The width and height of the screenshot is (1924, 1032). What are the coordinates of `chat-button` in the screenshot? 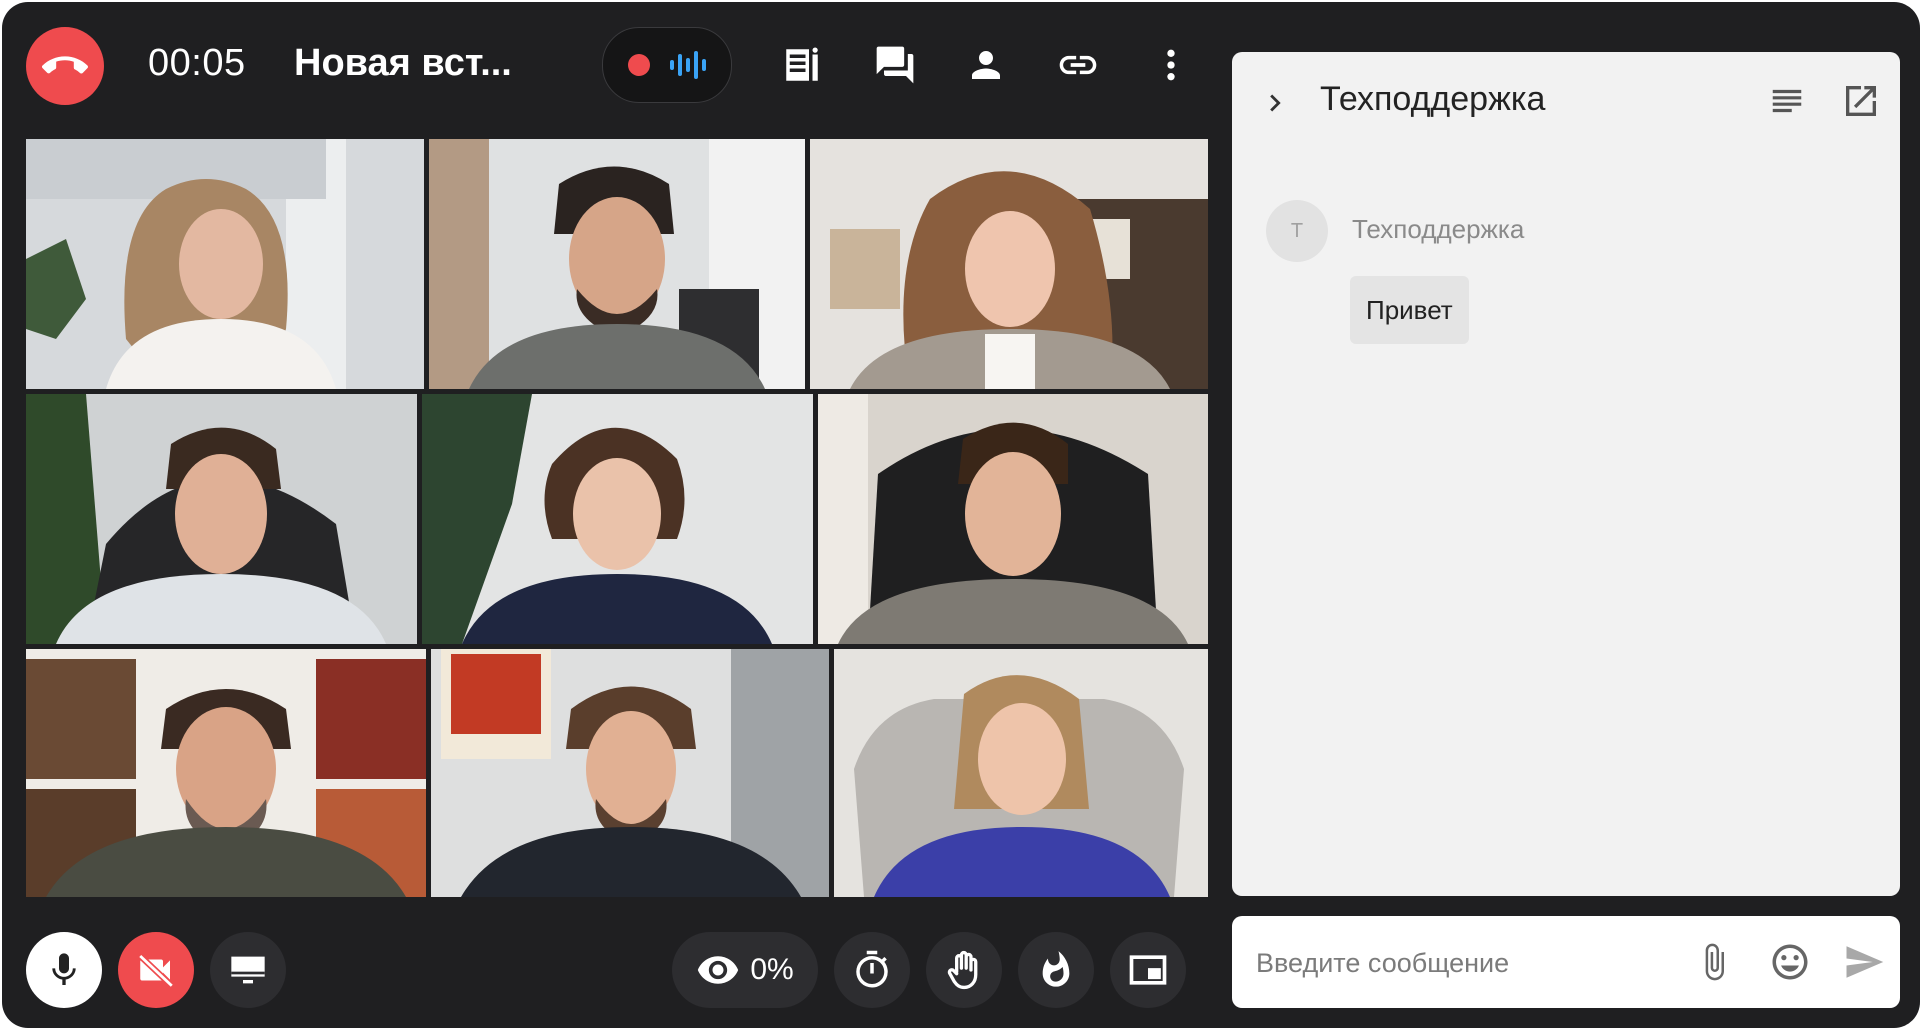 It's located at (895, 65).